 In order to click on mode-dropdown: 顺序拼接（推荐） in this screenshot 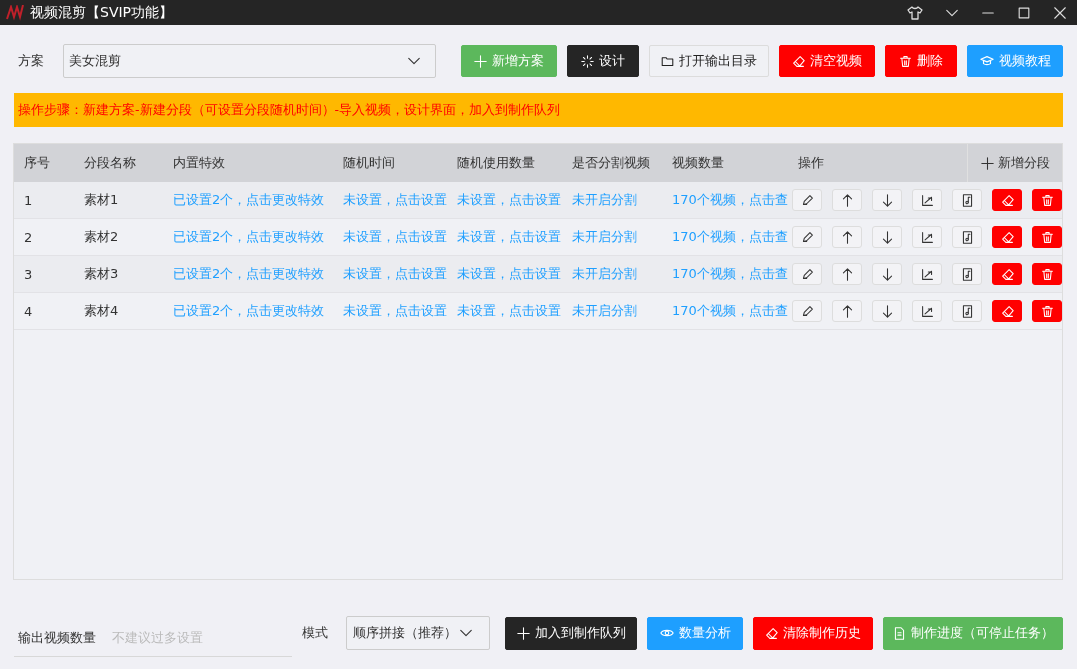, I will do `click(418, 633)`.